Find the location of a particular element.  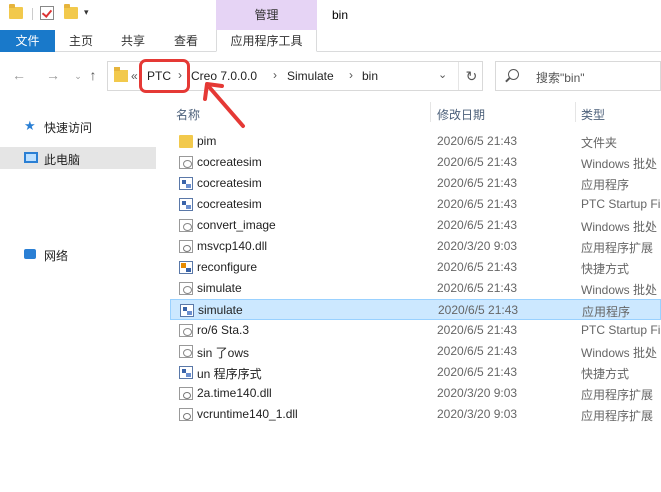

tab-home: 主页 is located at coordinates (81, 41).